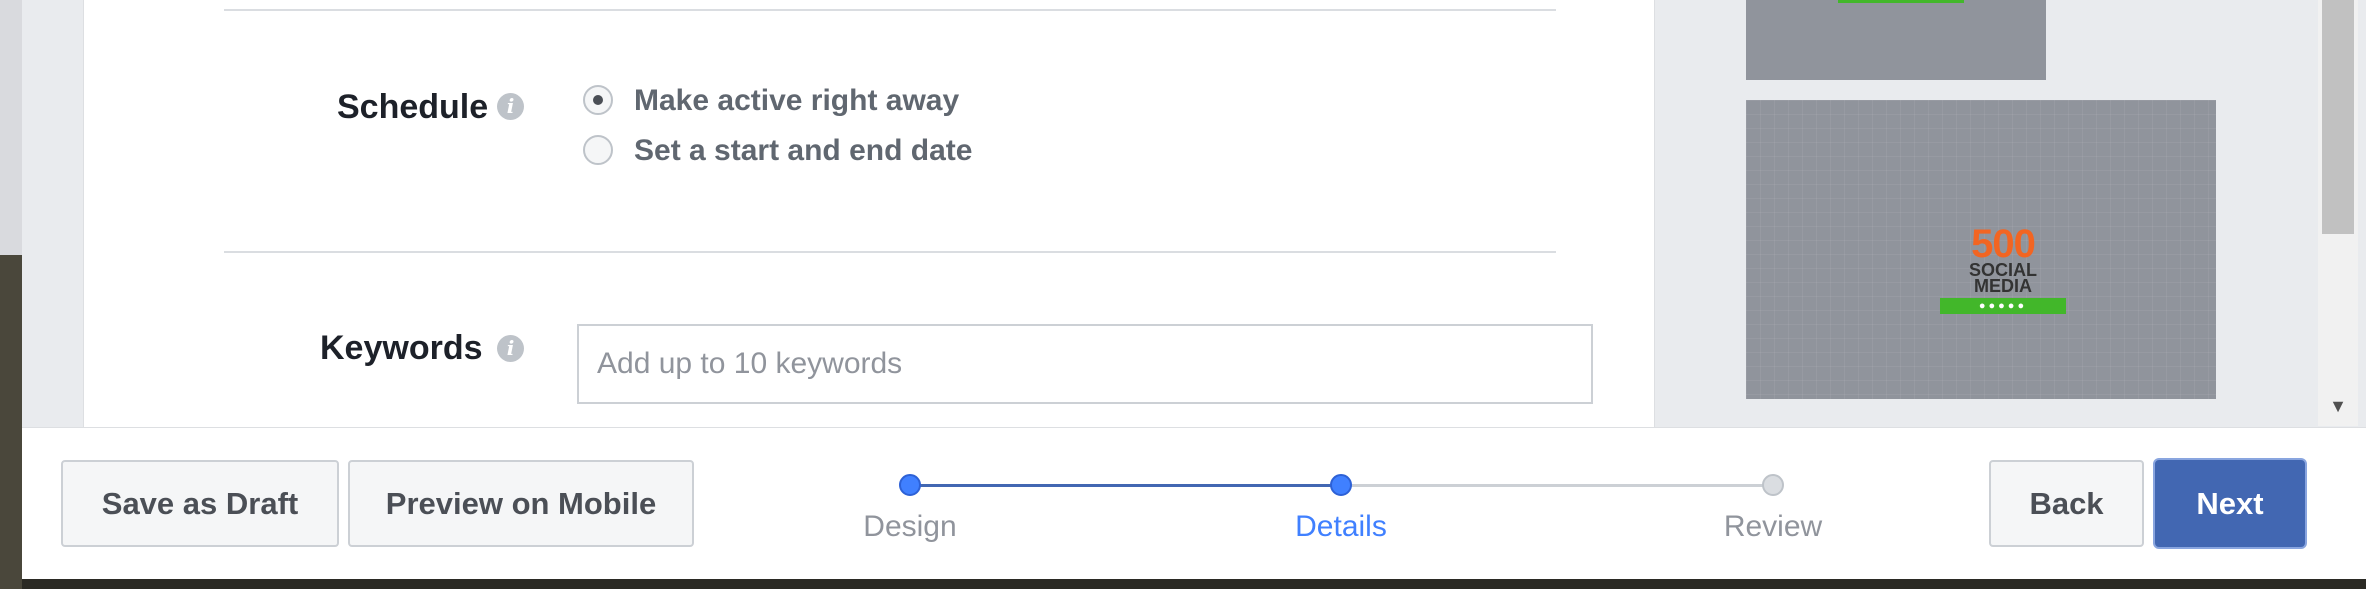 This screenshot has height=589, width=2366. Describe the element at coordinates (401, 348) in the screenshot. I see `keywords-label: Keywords` at that location.